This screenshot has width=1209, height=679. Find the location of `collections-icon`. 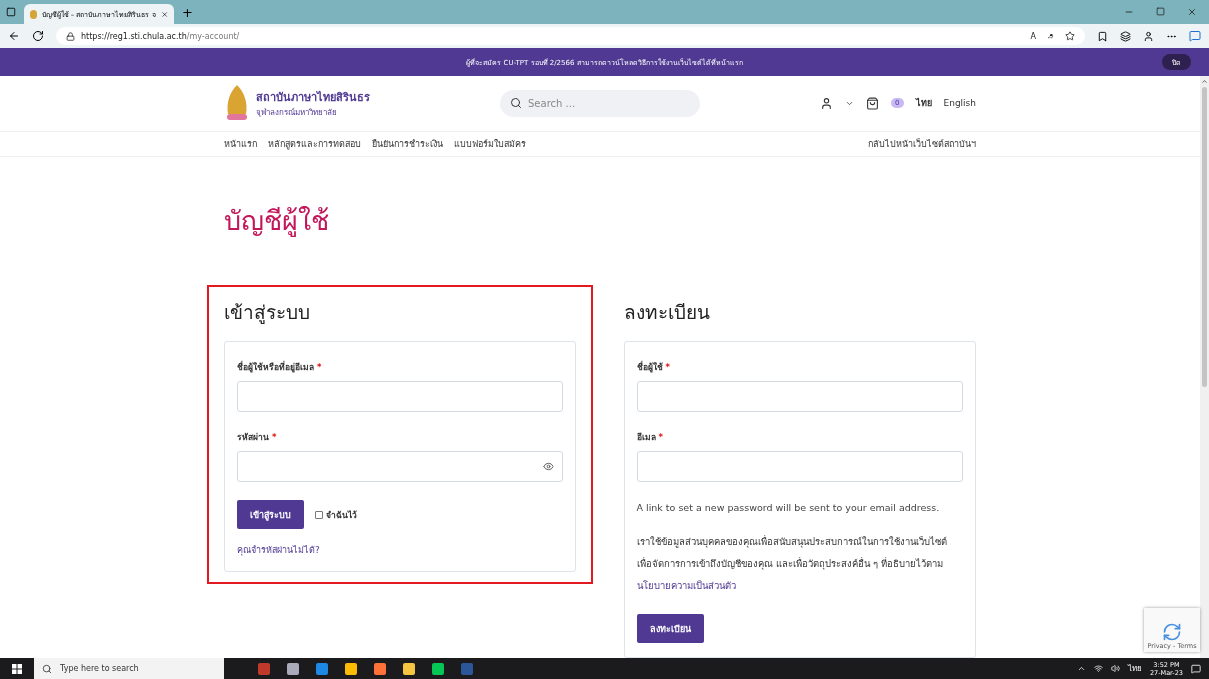

collections-icon is located at coordinates (1125, 36).